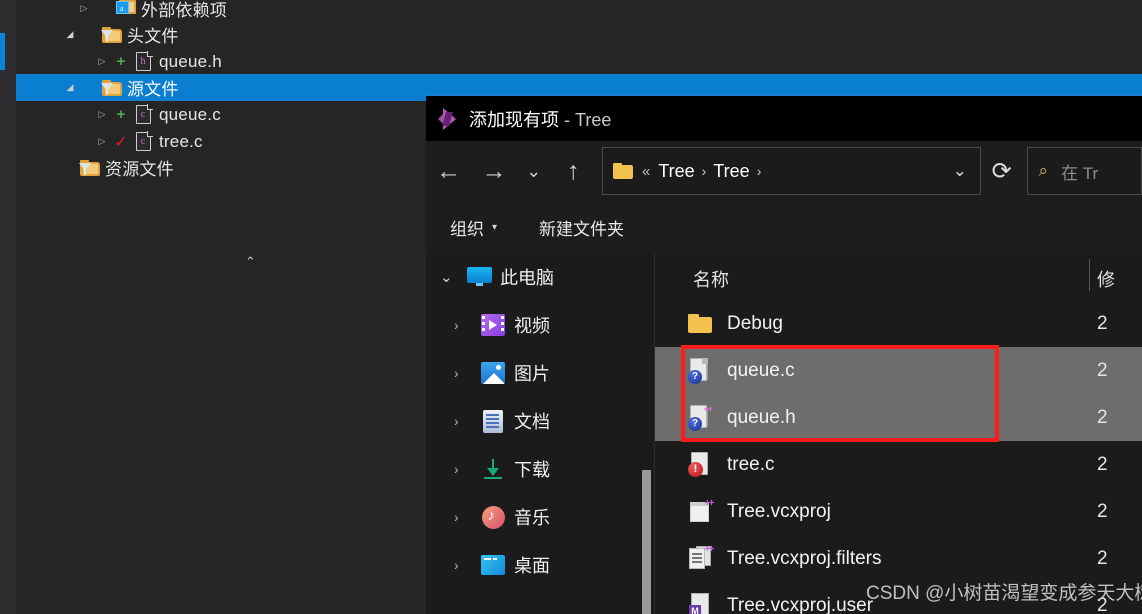 The image size is (1142, 614). What do you see at coordinates (804, 558) in the screenshot?
I see `file-name: Tree.vcxproj.filters` at bounding box center [804, 558].